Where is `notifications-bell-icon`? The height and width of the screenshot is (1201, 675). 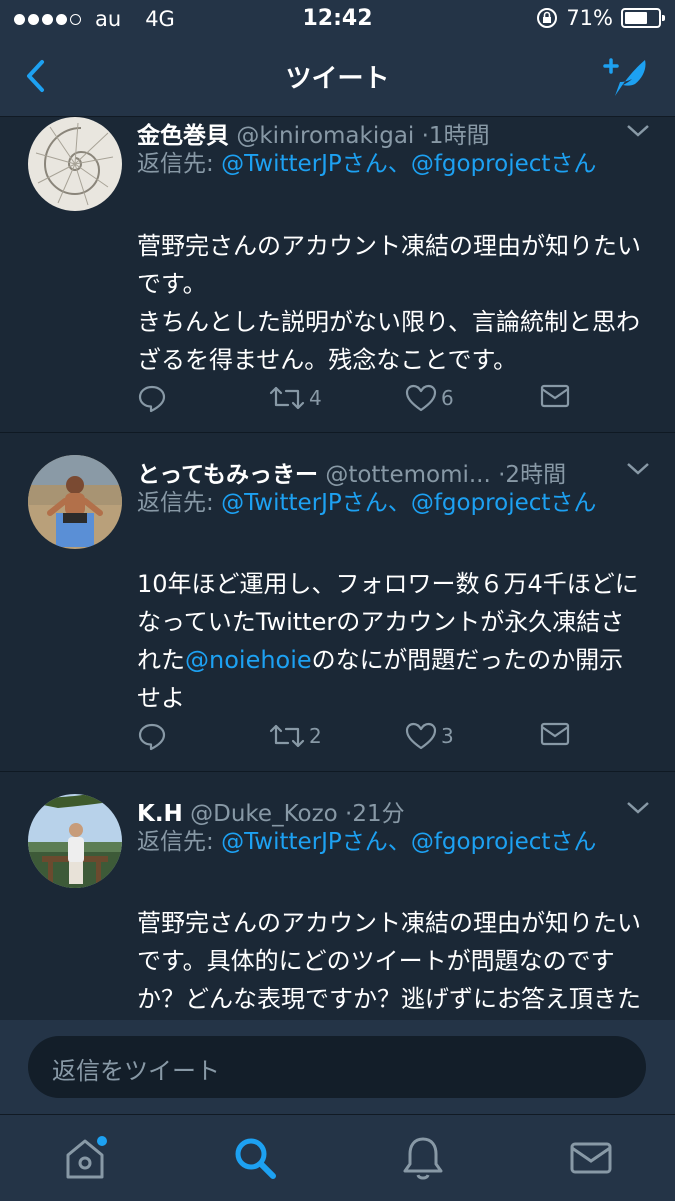 notifications-bell-icon is located at coordinates (423, 1158).